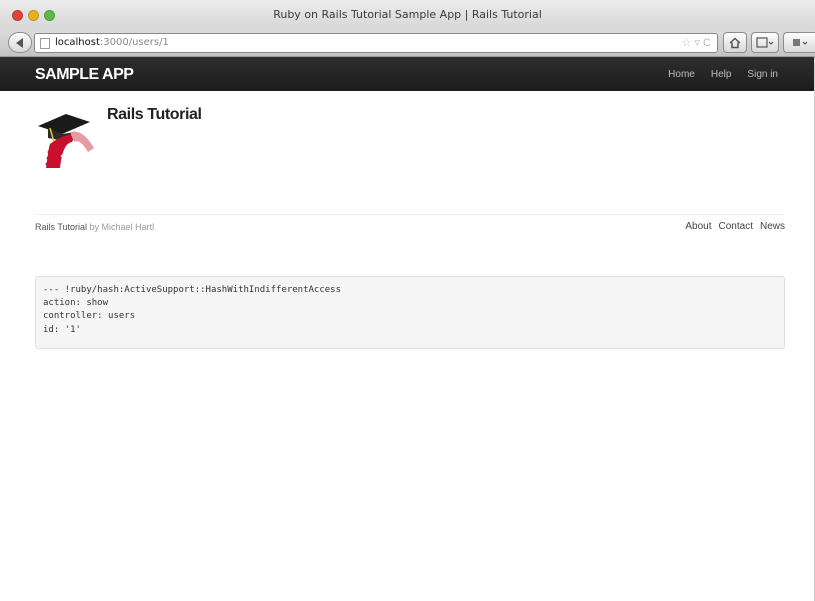  Describe the element at coordinates (134, 42) in the screenshot. I see `url-path: :3000/users/1` at that location.